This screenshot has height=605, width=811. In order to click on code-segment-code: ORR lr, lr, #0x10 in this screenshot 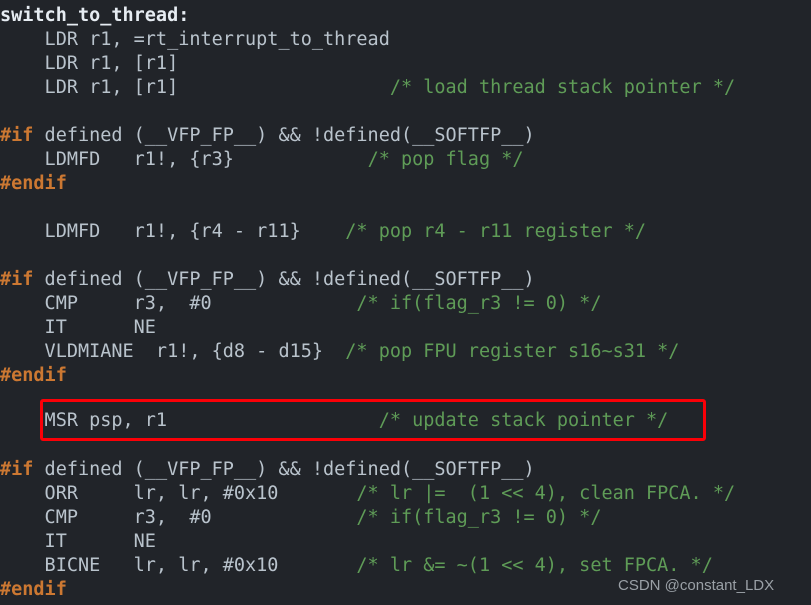, I will do `click(139, 493)`.